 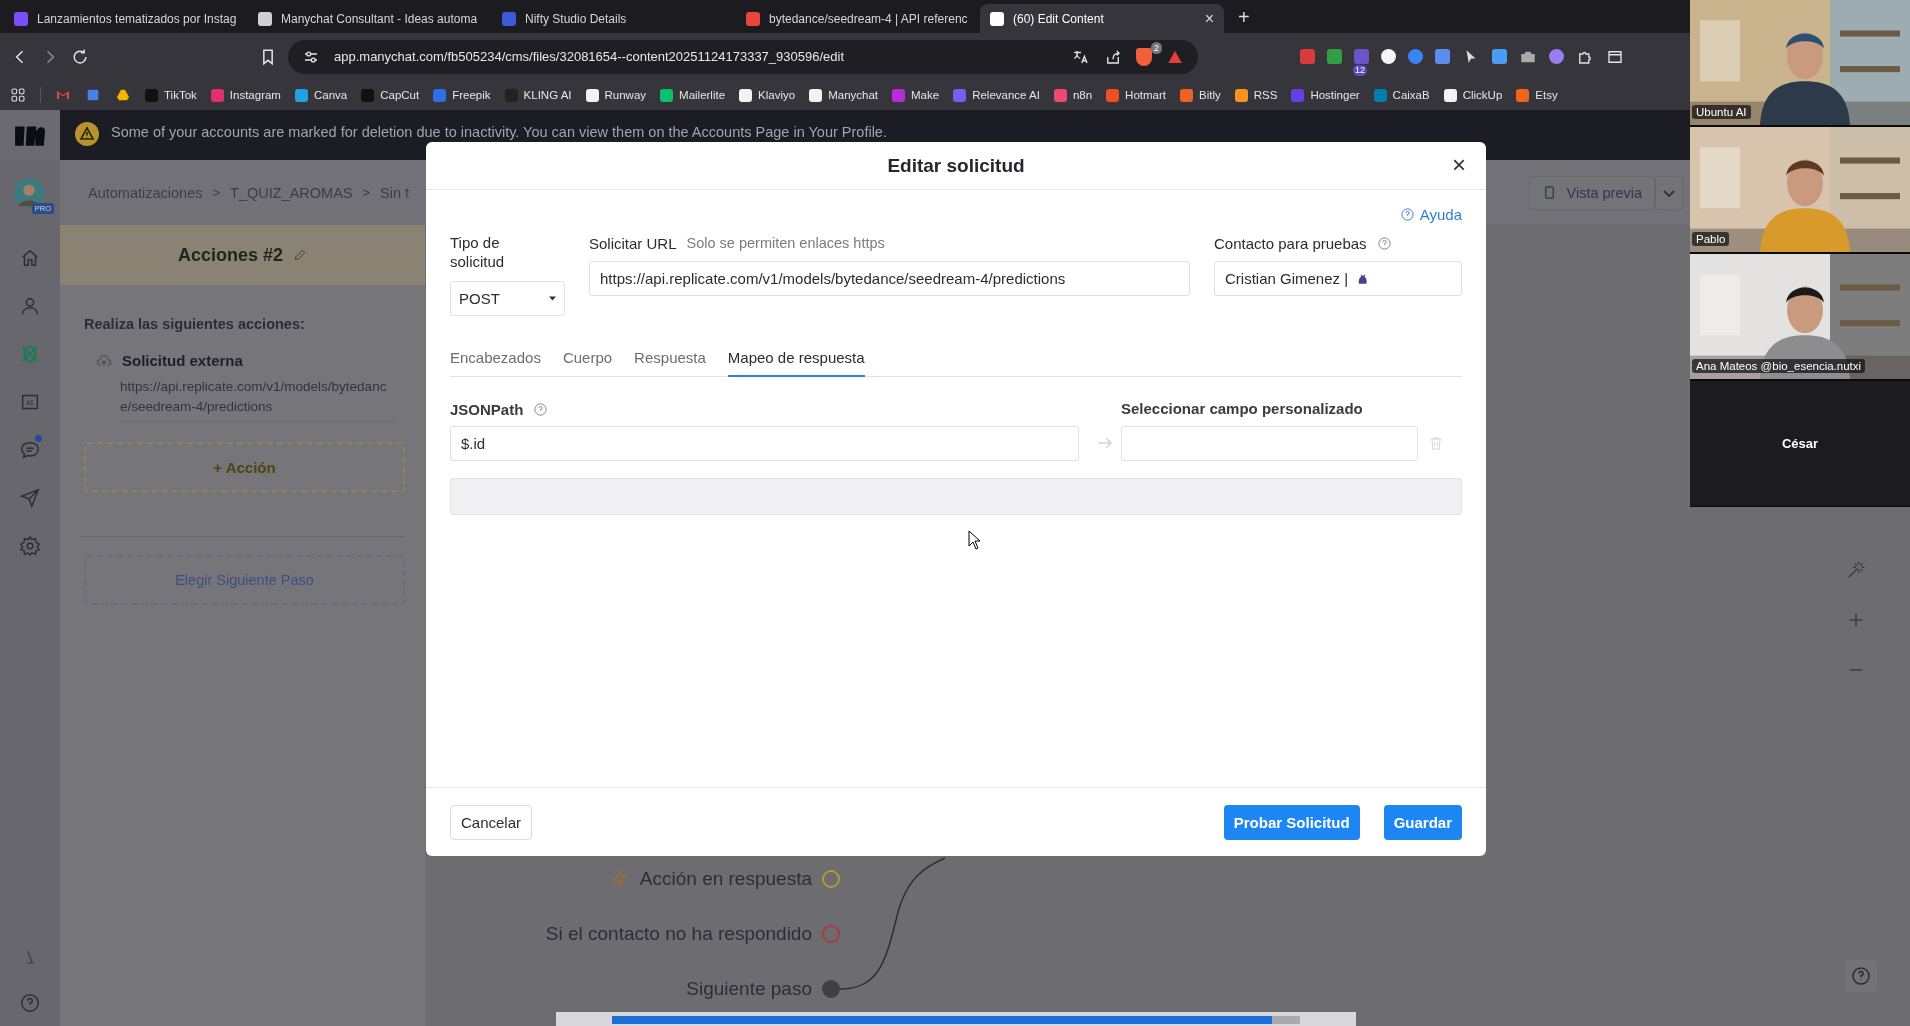 I want to click on dialog-tab: Respuesta, so click(x=670, y=363).